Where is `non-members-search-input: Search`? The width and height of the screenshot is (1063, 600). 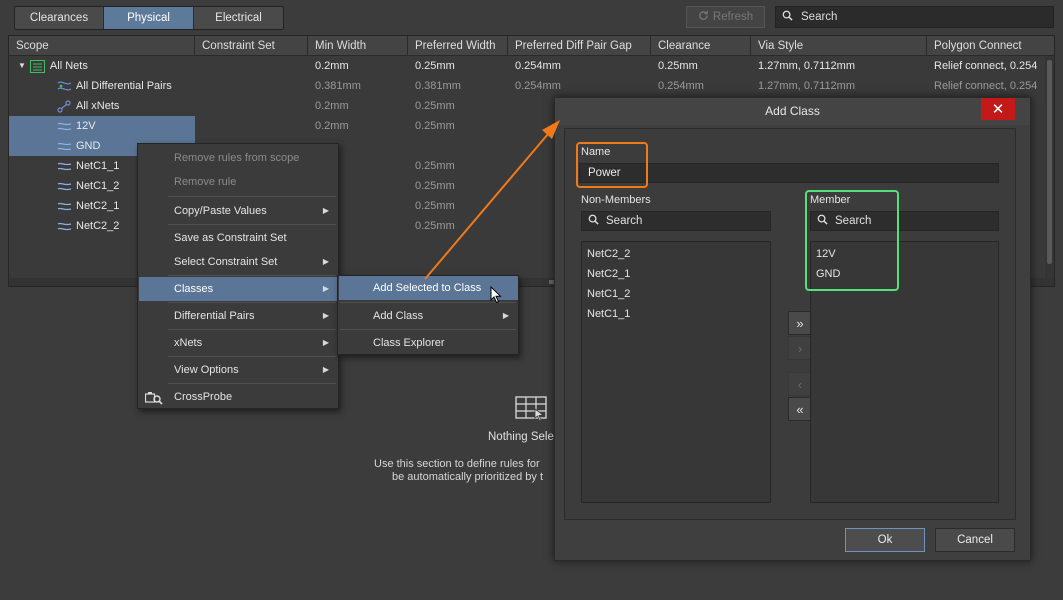
non-members-search-input: Search is located at coordinates (676, 221).